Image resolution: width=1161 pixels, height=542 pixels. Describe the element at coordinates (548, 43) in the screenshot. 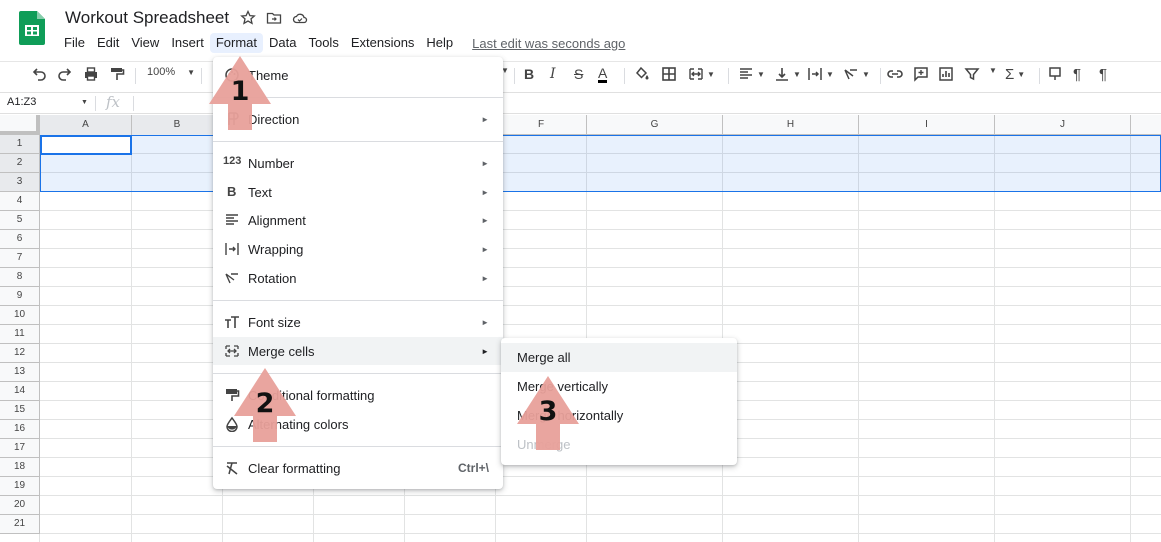

I see `last-edit-link: Last edit was seconds ago` at that location.